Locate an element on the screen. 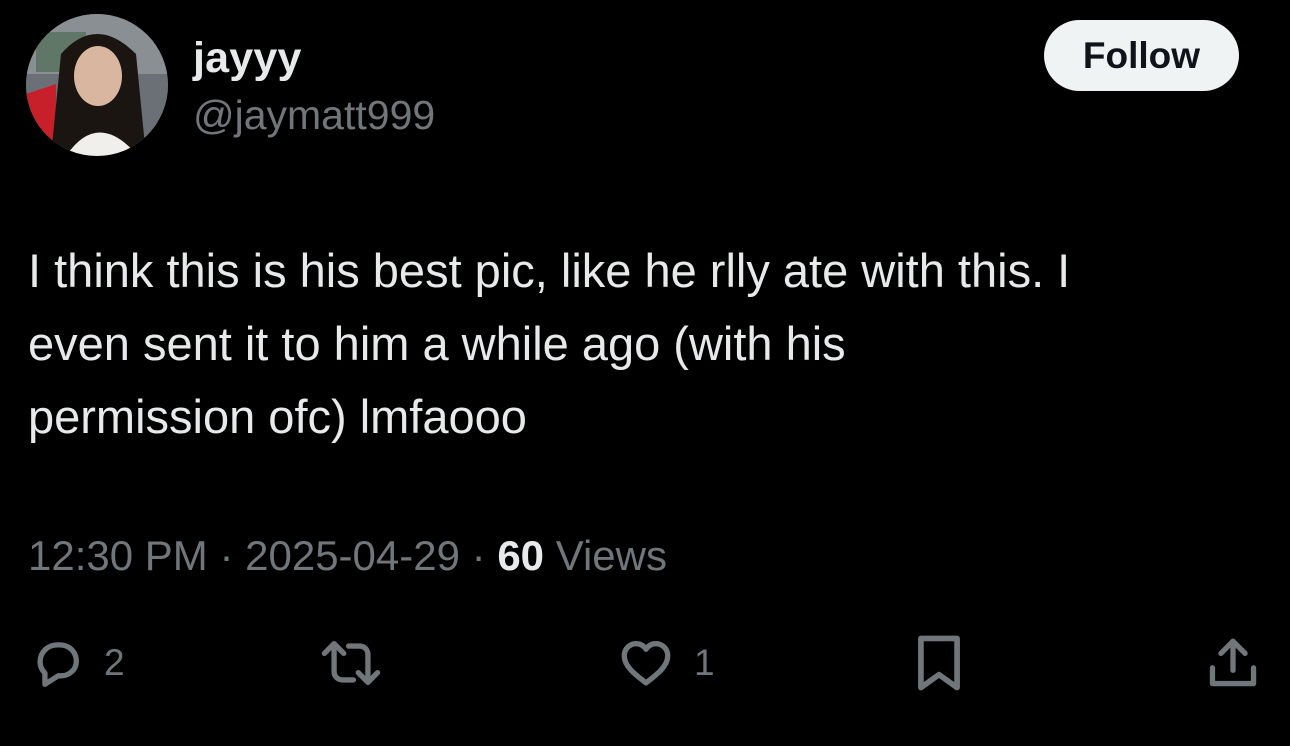 Image resolution: width=1290 pixels, height=746 pixels. follow-button: Follow is located at coordinates (1141, 55).